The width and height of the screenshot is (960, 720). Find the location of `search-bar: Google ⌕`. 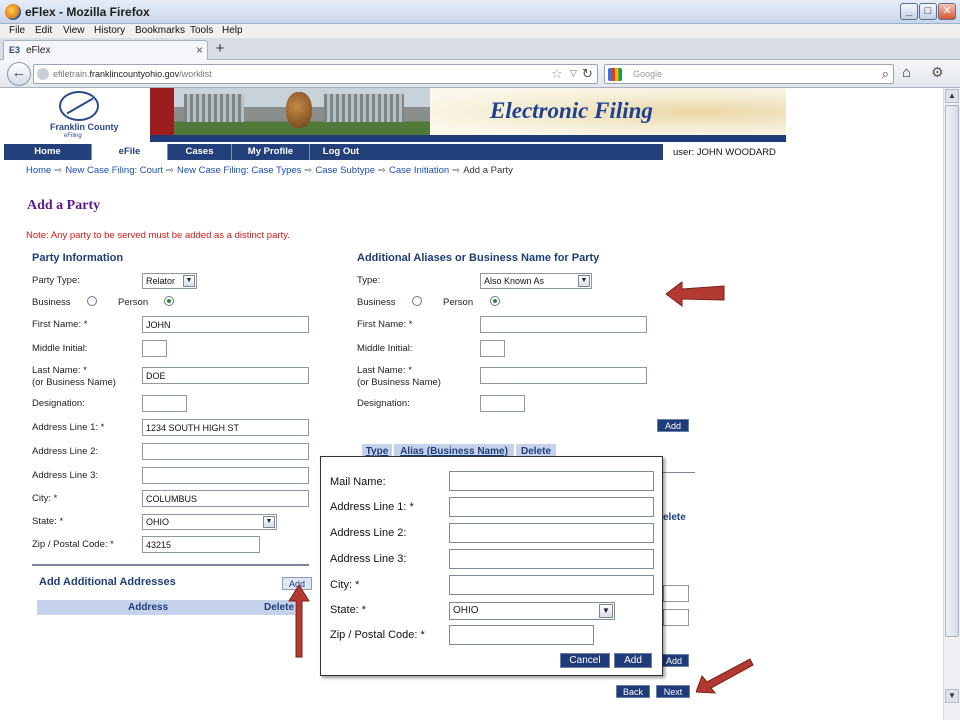

search-bar: Google ⌕ is located at coordinates (749, 74).